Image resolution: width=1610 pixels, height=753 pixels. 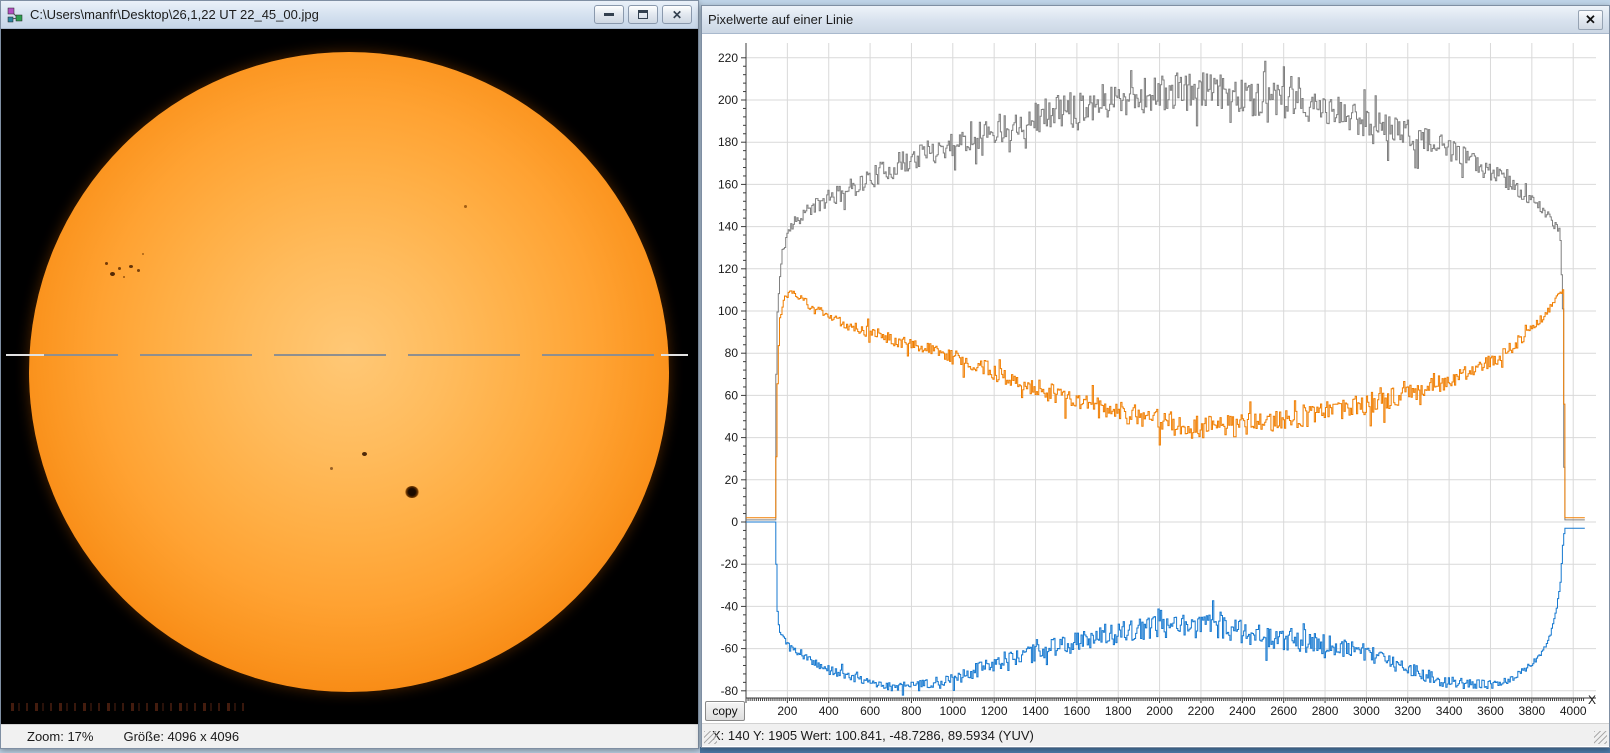 What do you see at coordinates (1159, 711) in the screenshot?
I see `svg-text: 2000` at bounding box center [1159, 711].